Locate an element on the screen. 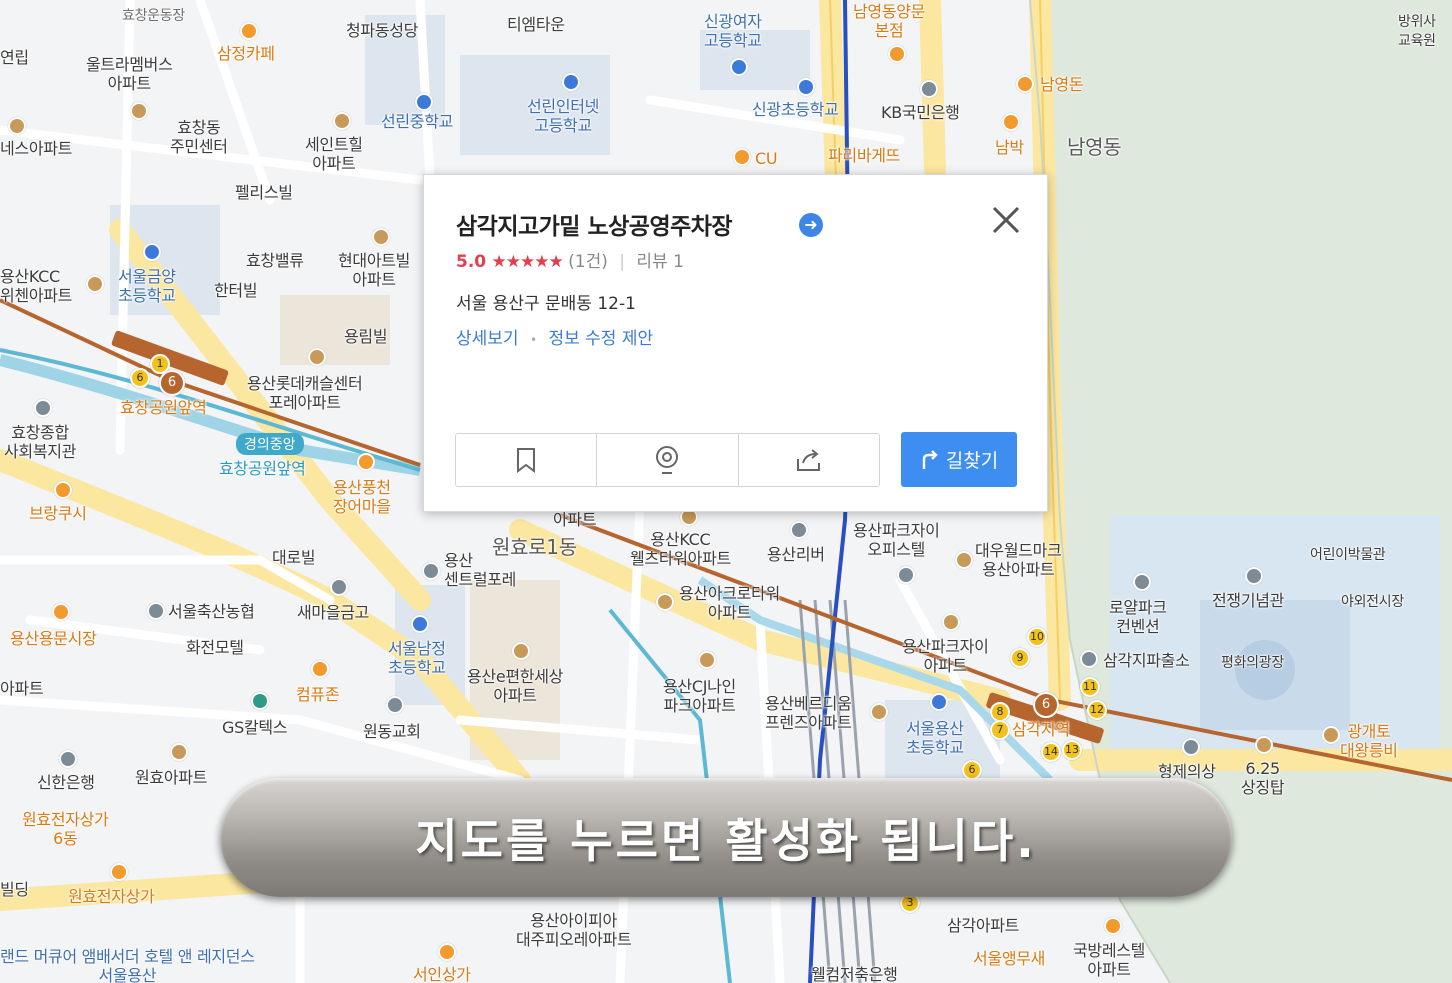 Image resolution: width=1452 pixels, height=983 pixels. map-label: 컴퓨존 is located at coordinates (318, 694).